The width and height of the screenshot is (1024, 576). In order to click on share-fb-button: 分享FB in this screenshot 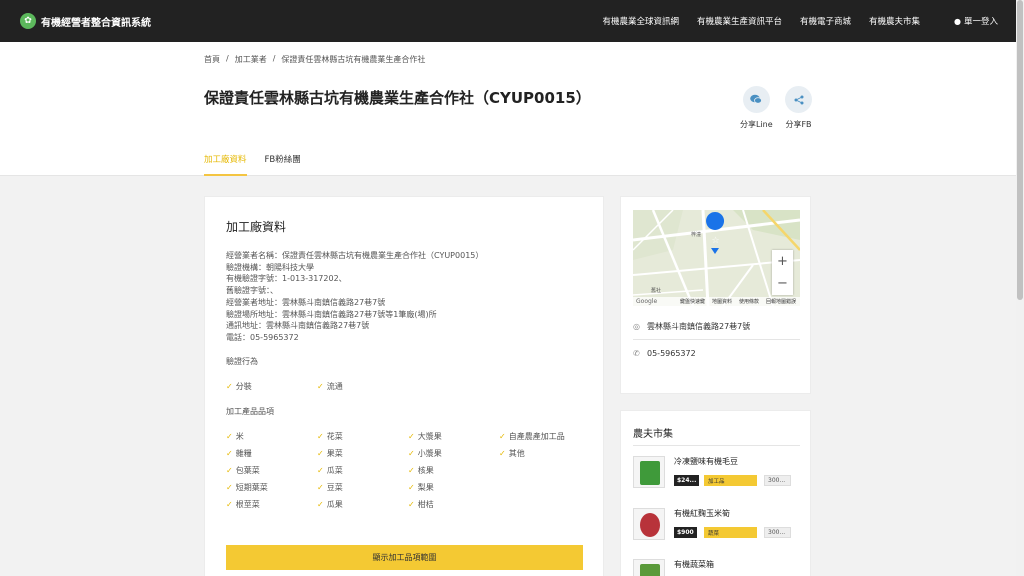, I will do `click(798, 108)`.